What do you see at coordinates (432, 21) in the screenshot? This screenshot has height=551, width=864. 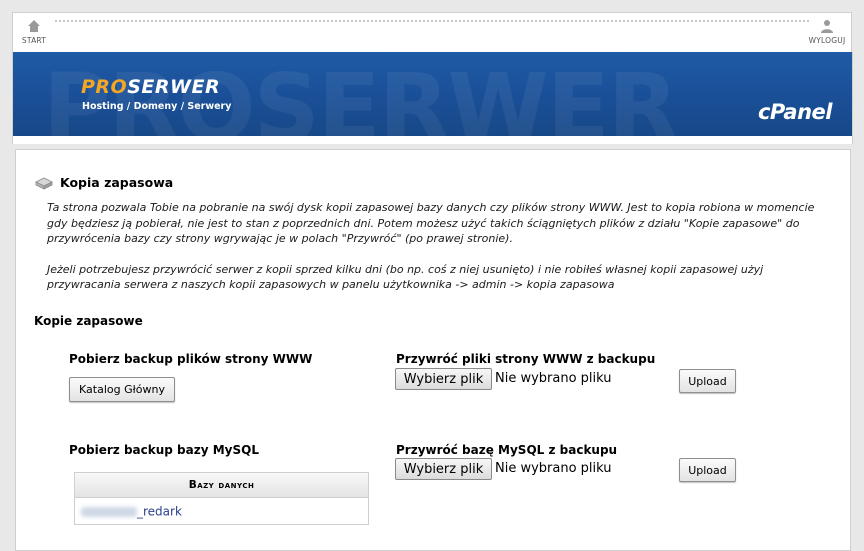 I see `nav-divider` at bounding box center [432, 21].